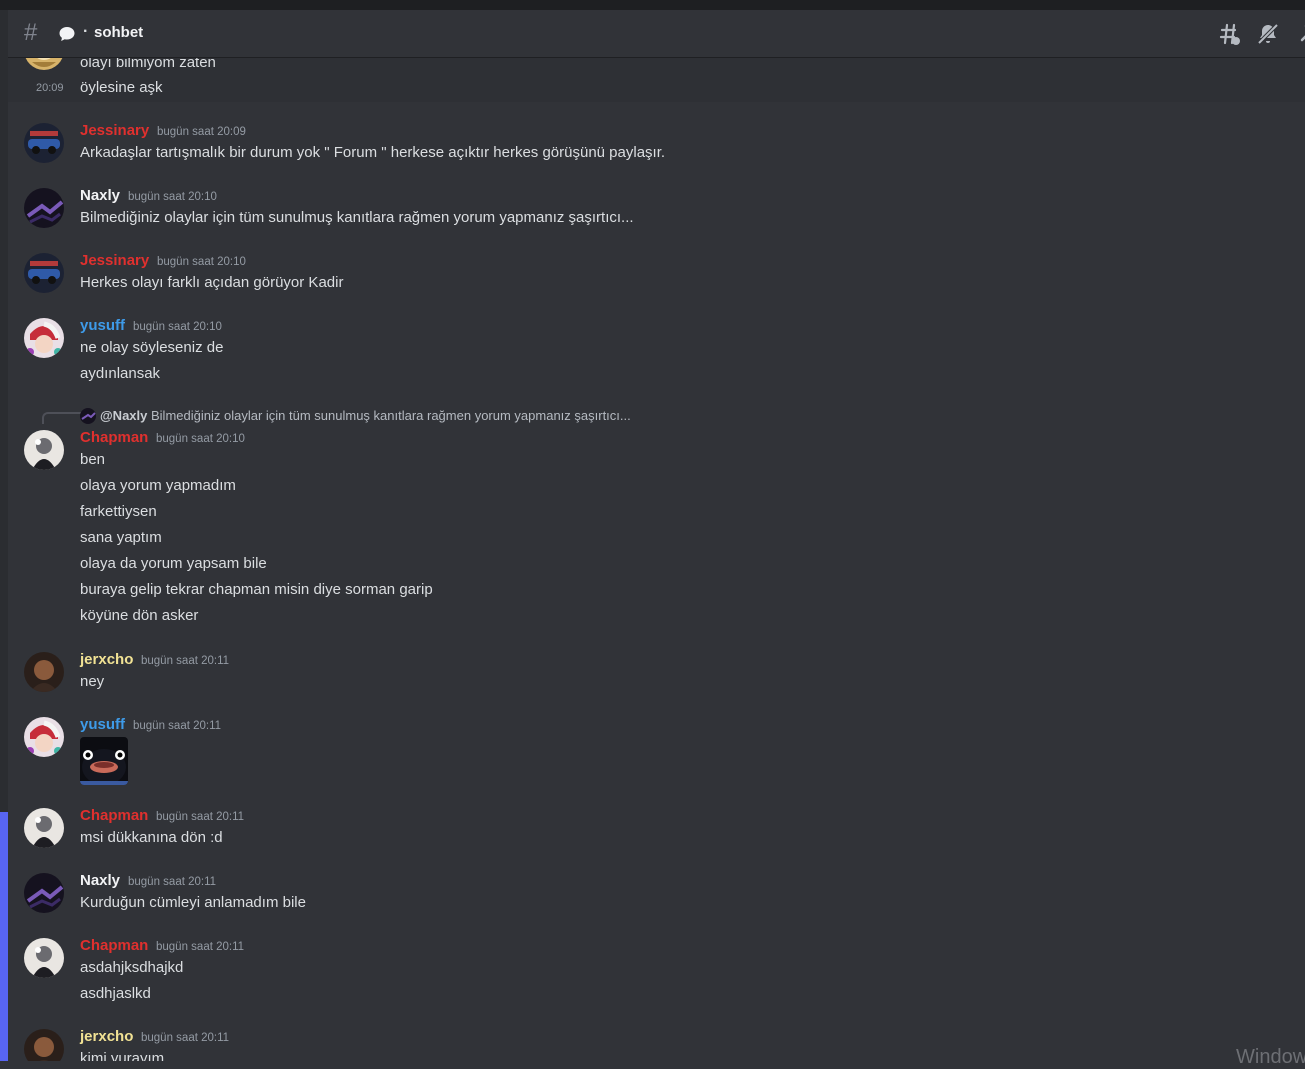 The width and height of the screenshot is (1305, 1069). I want to click on message-text: kimi yurayım, so click(122, 1055).